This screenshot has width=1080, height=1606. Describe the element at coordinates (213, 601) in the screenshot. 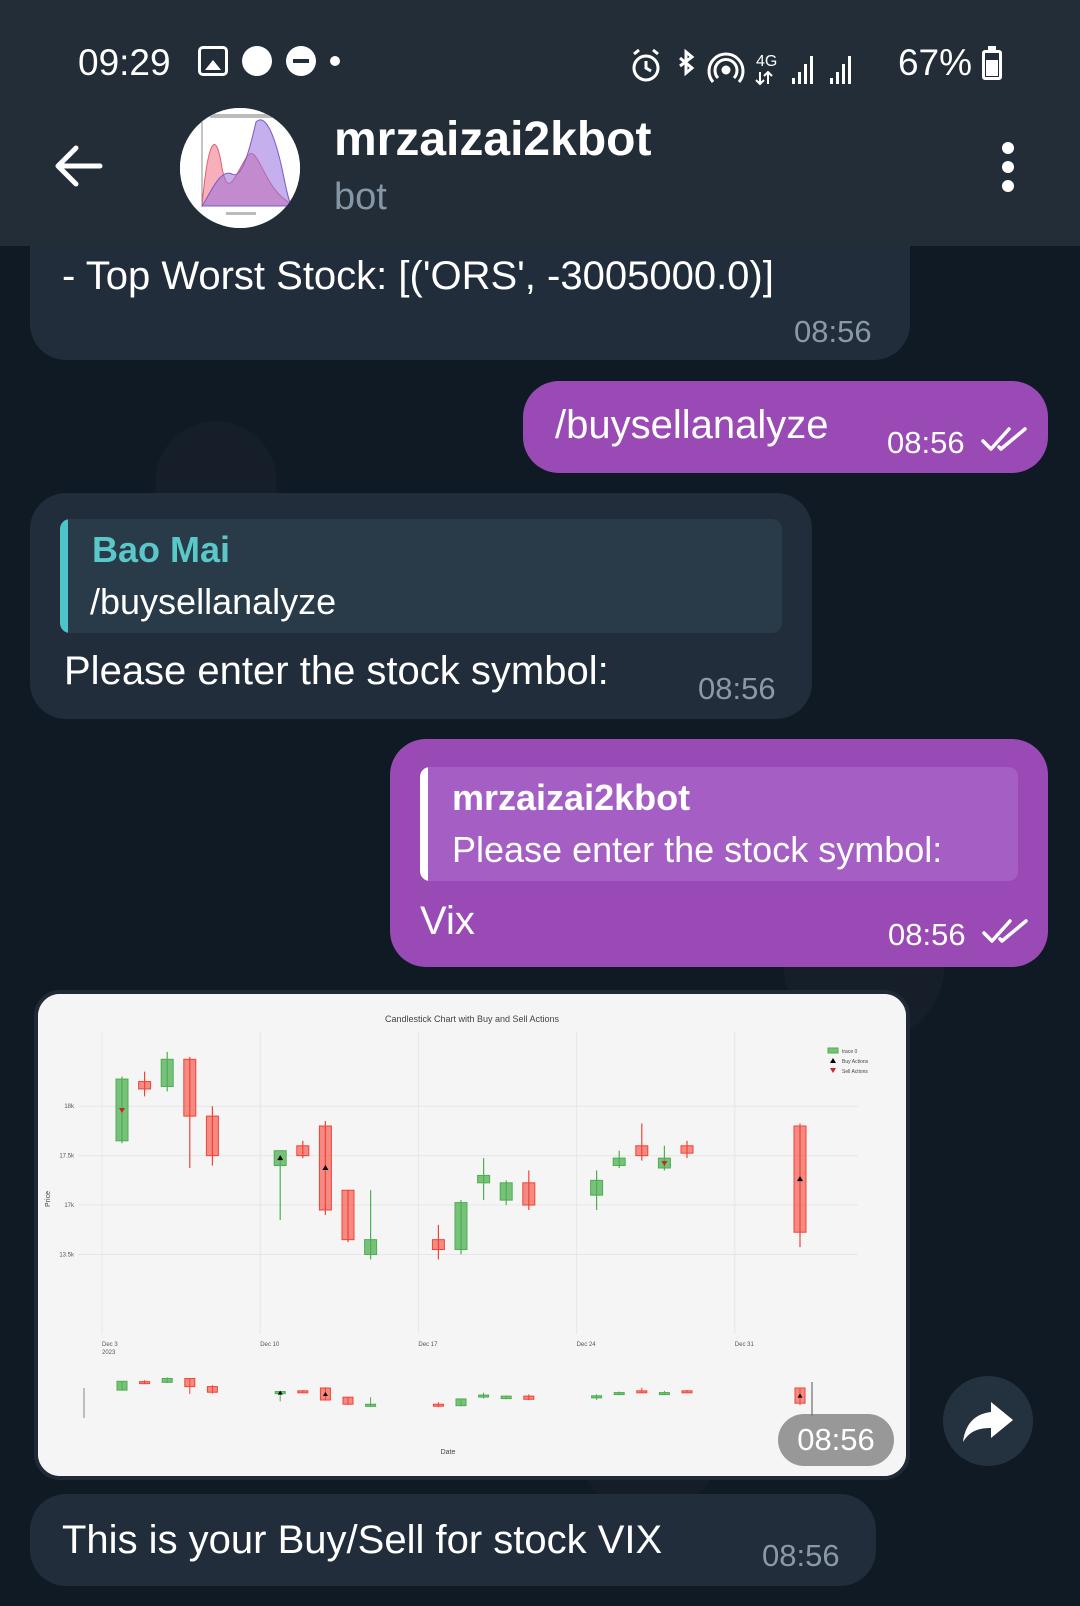

I see `reply-text: /buysellanalyze` at that location.